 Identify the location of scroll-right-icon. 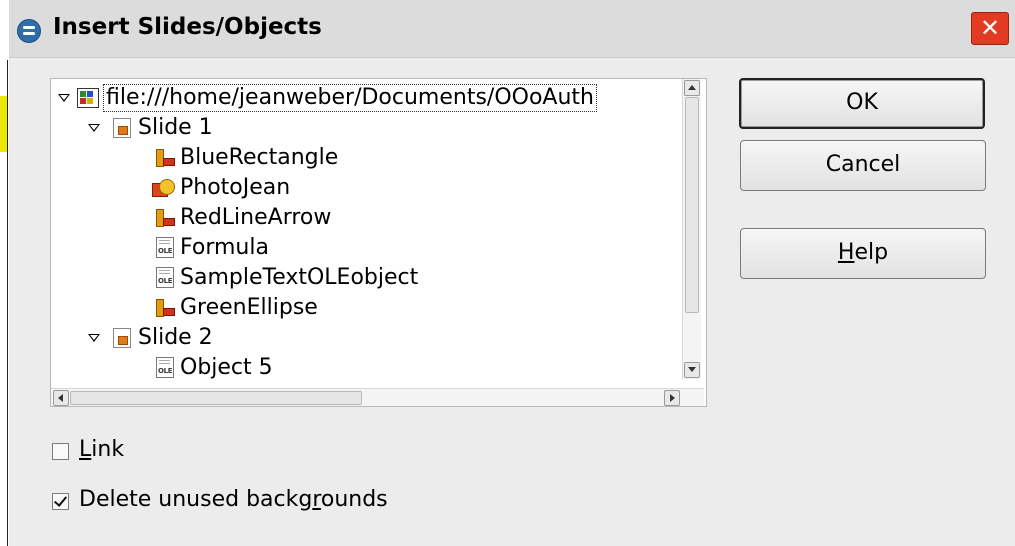
(672, 398).